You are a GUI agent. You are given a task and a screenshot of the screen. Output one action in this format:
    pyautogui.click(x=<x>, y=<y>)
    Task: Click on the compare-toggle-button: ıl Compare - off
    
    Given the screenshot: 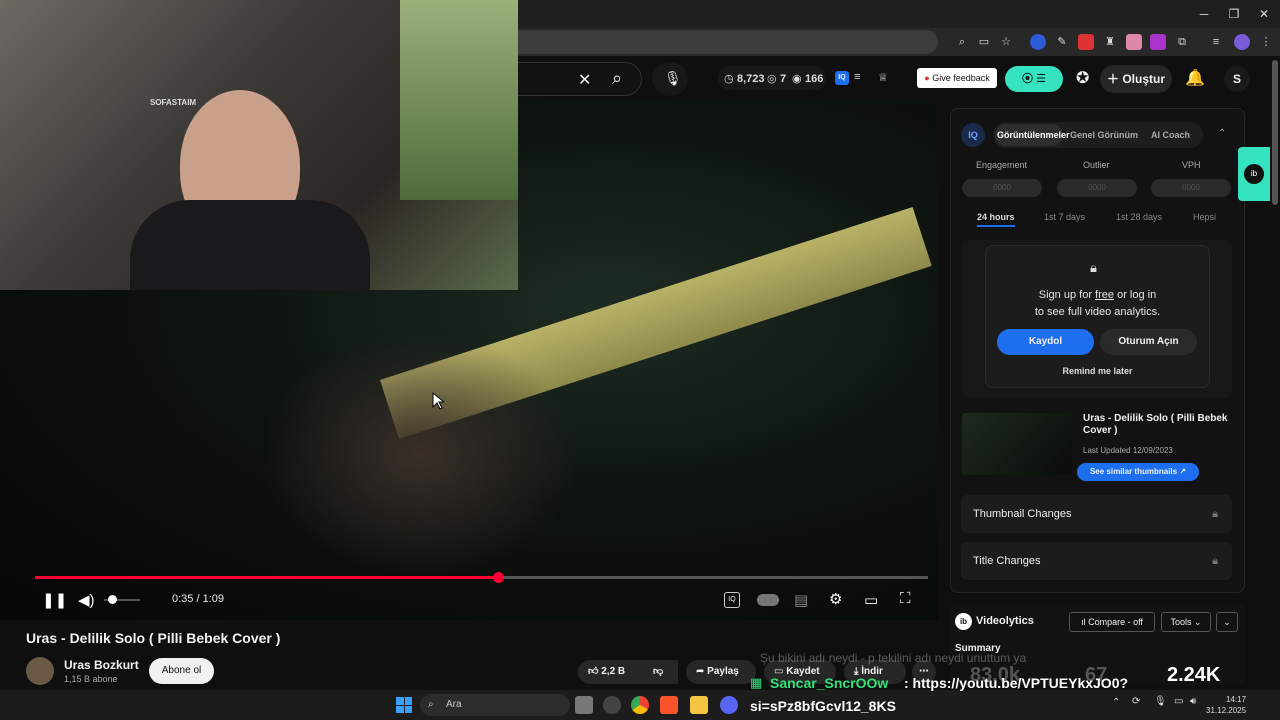 What is the action you would take?
    pyautogui.click(x=1112, y=622)
    